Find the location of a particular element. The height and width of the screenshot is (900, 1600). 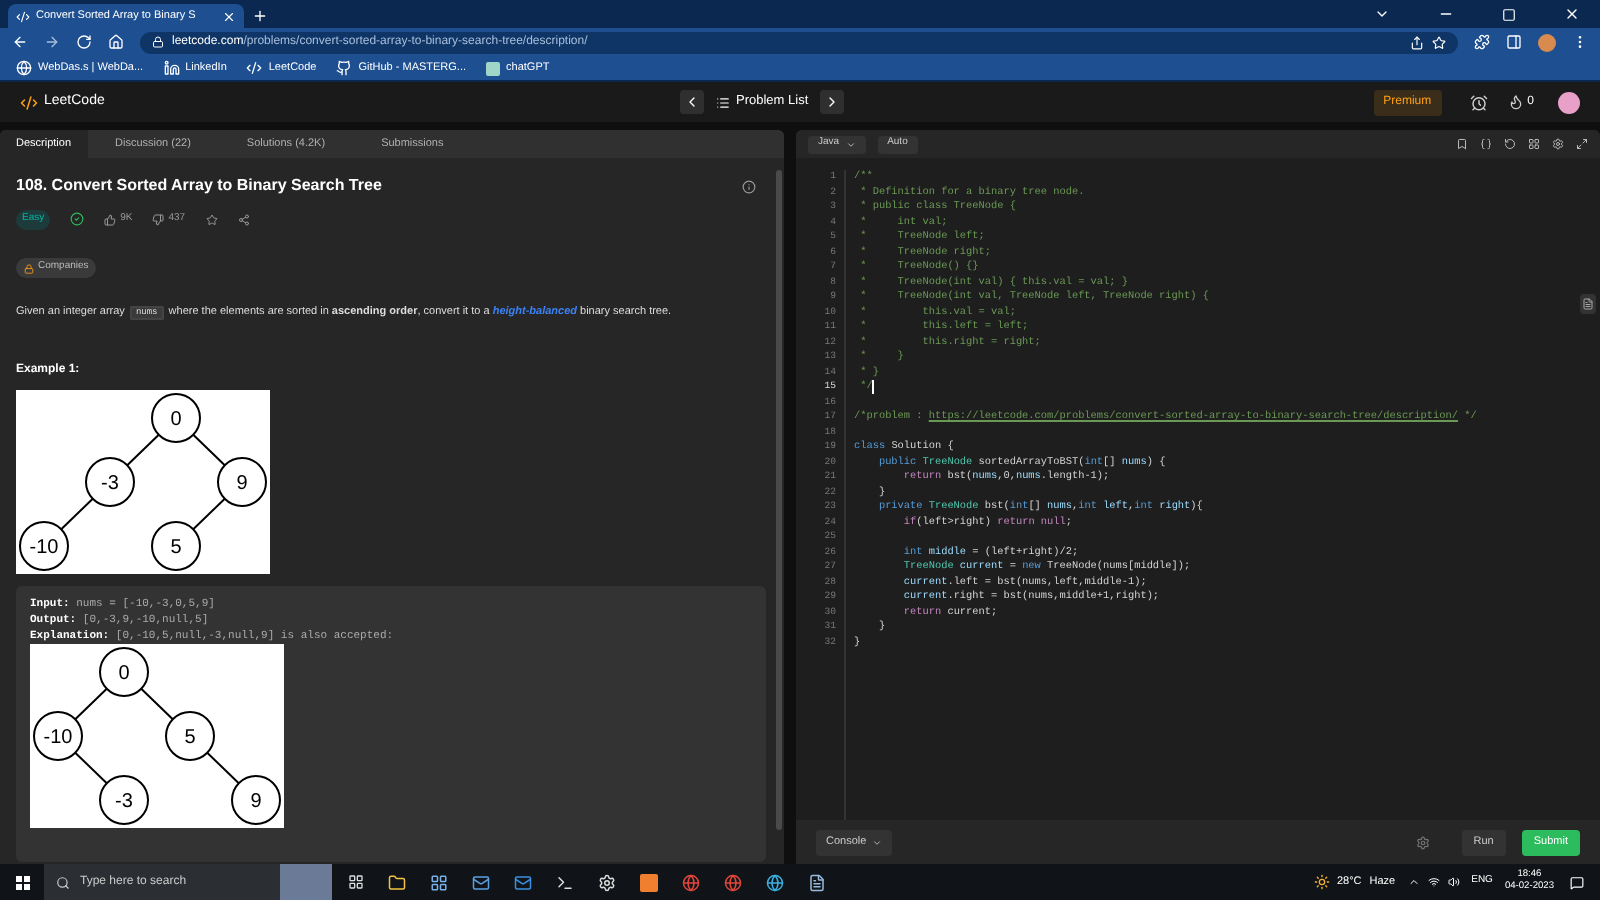

terminal-icon is located at coordinates (565, 882).